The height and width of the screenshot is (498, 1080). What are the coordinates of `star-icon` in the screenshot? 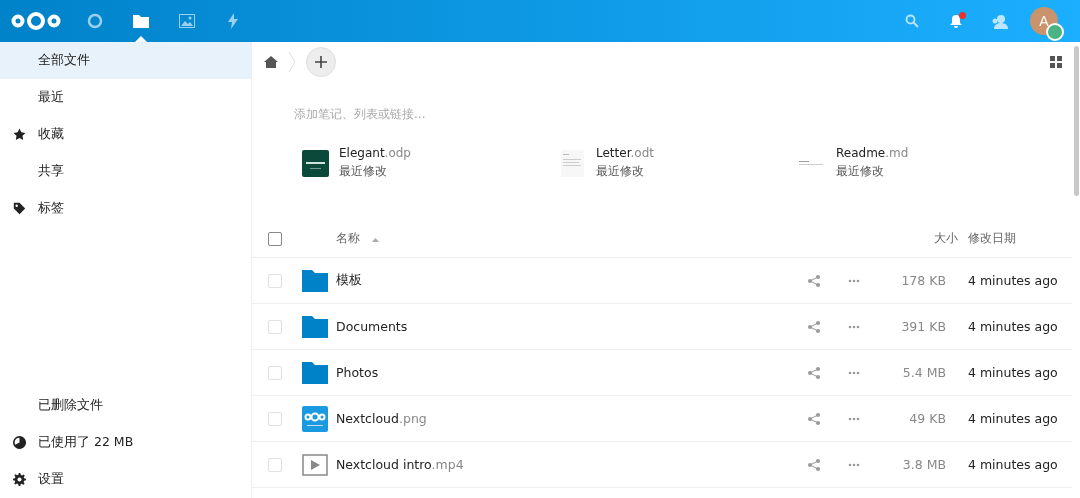 It's located at (19, 134).